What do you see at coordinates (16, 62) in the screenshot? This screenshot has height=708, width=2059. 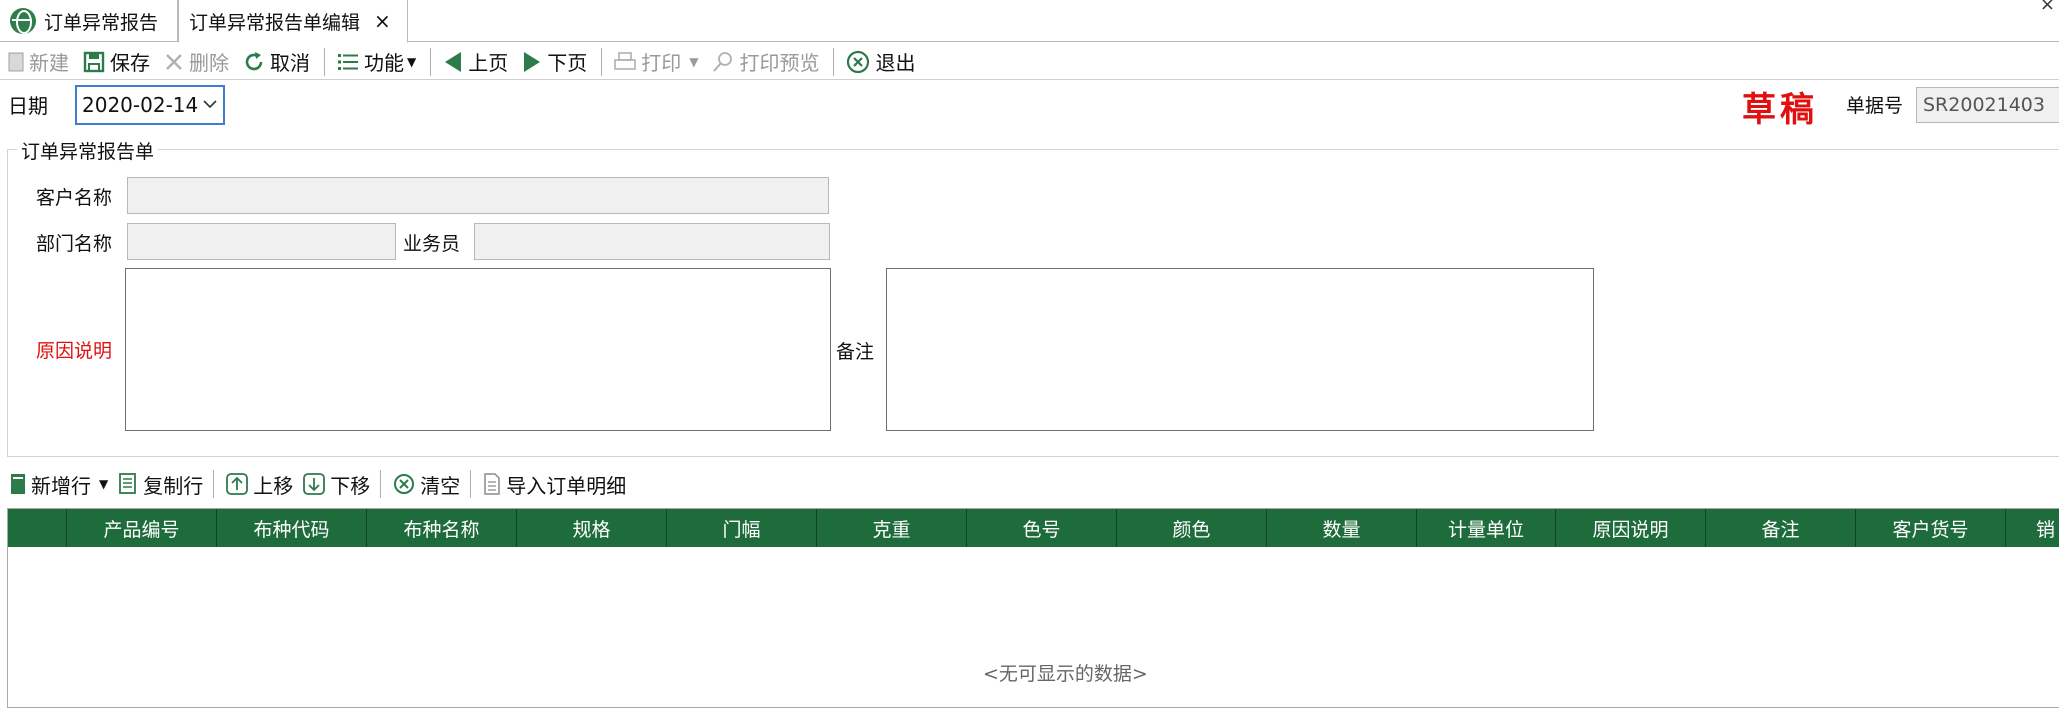 I see `new-document-icon` at bounding box center [16, 62].